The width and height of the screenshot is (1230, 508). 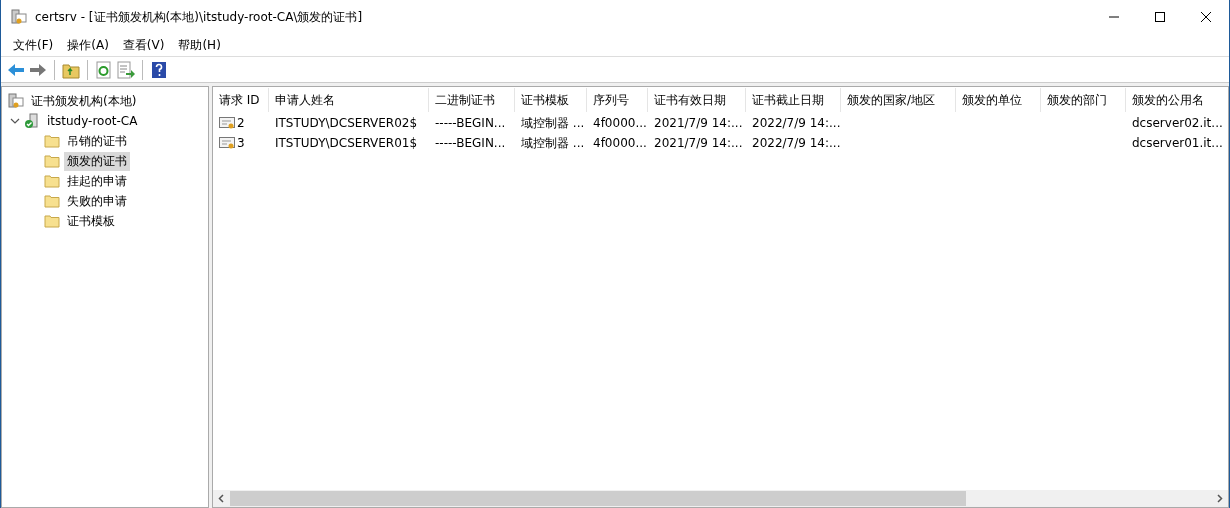 I want to click on export-list-icon, so click(x=126, y=69).